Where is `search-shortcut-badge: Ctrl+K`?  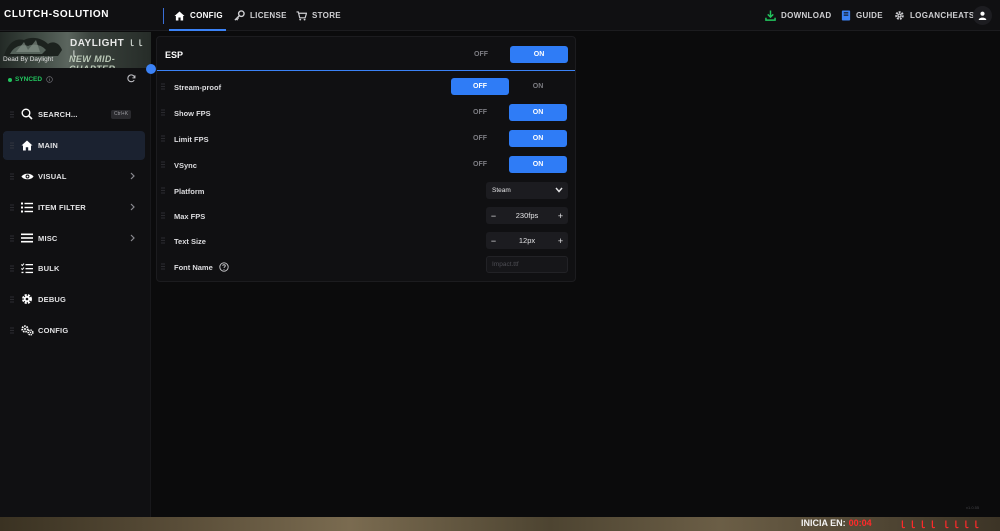 search-shortcut-badge: Ctrl+K is located at coordinates (121, 114).